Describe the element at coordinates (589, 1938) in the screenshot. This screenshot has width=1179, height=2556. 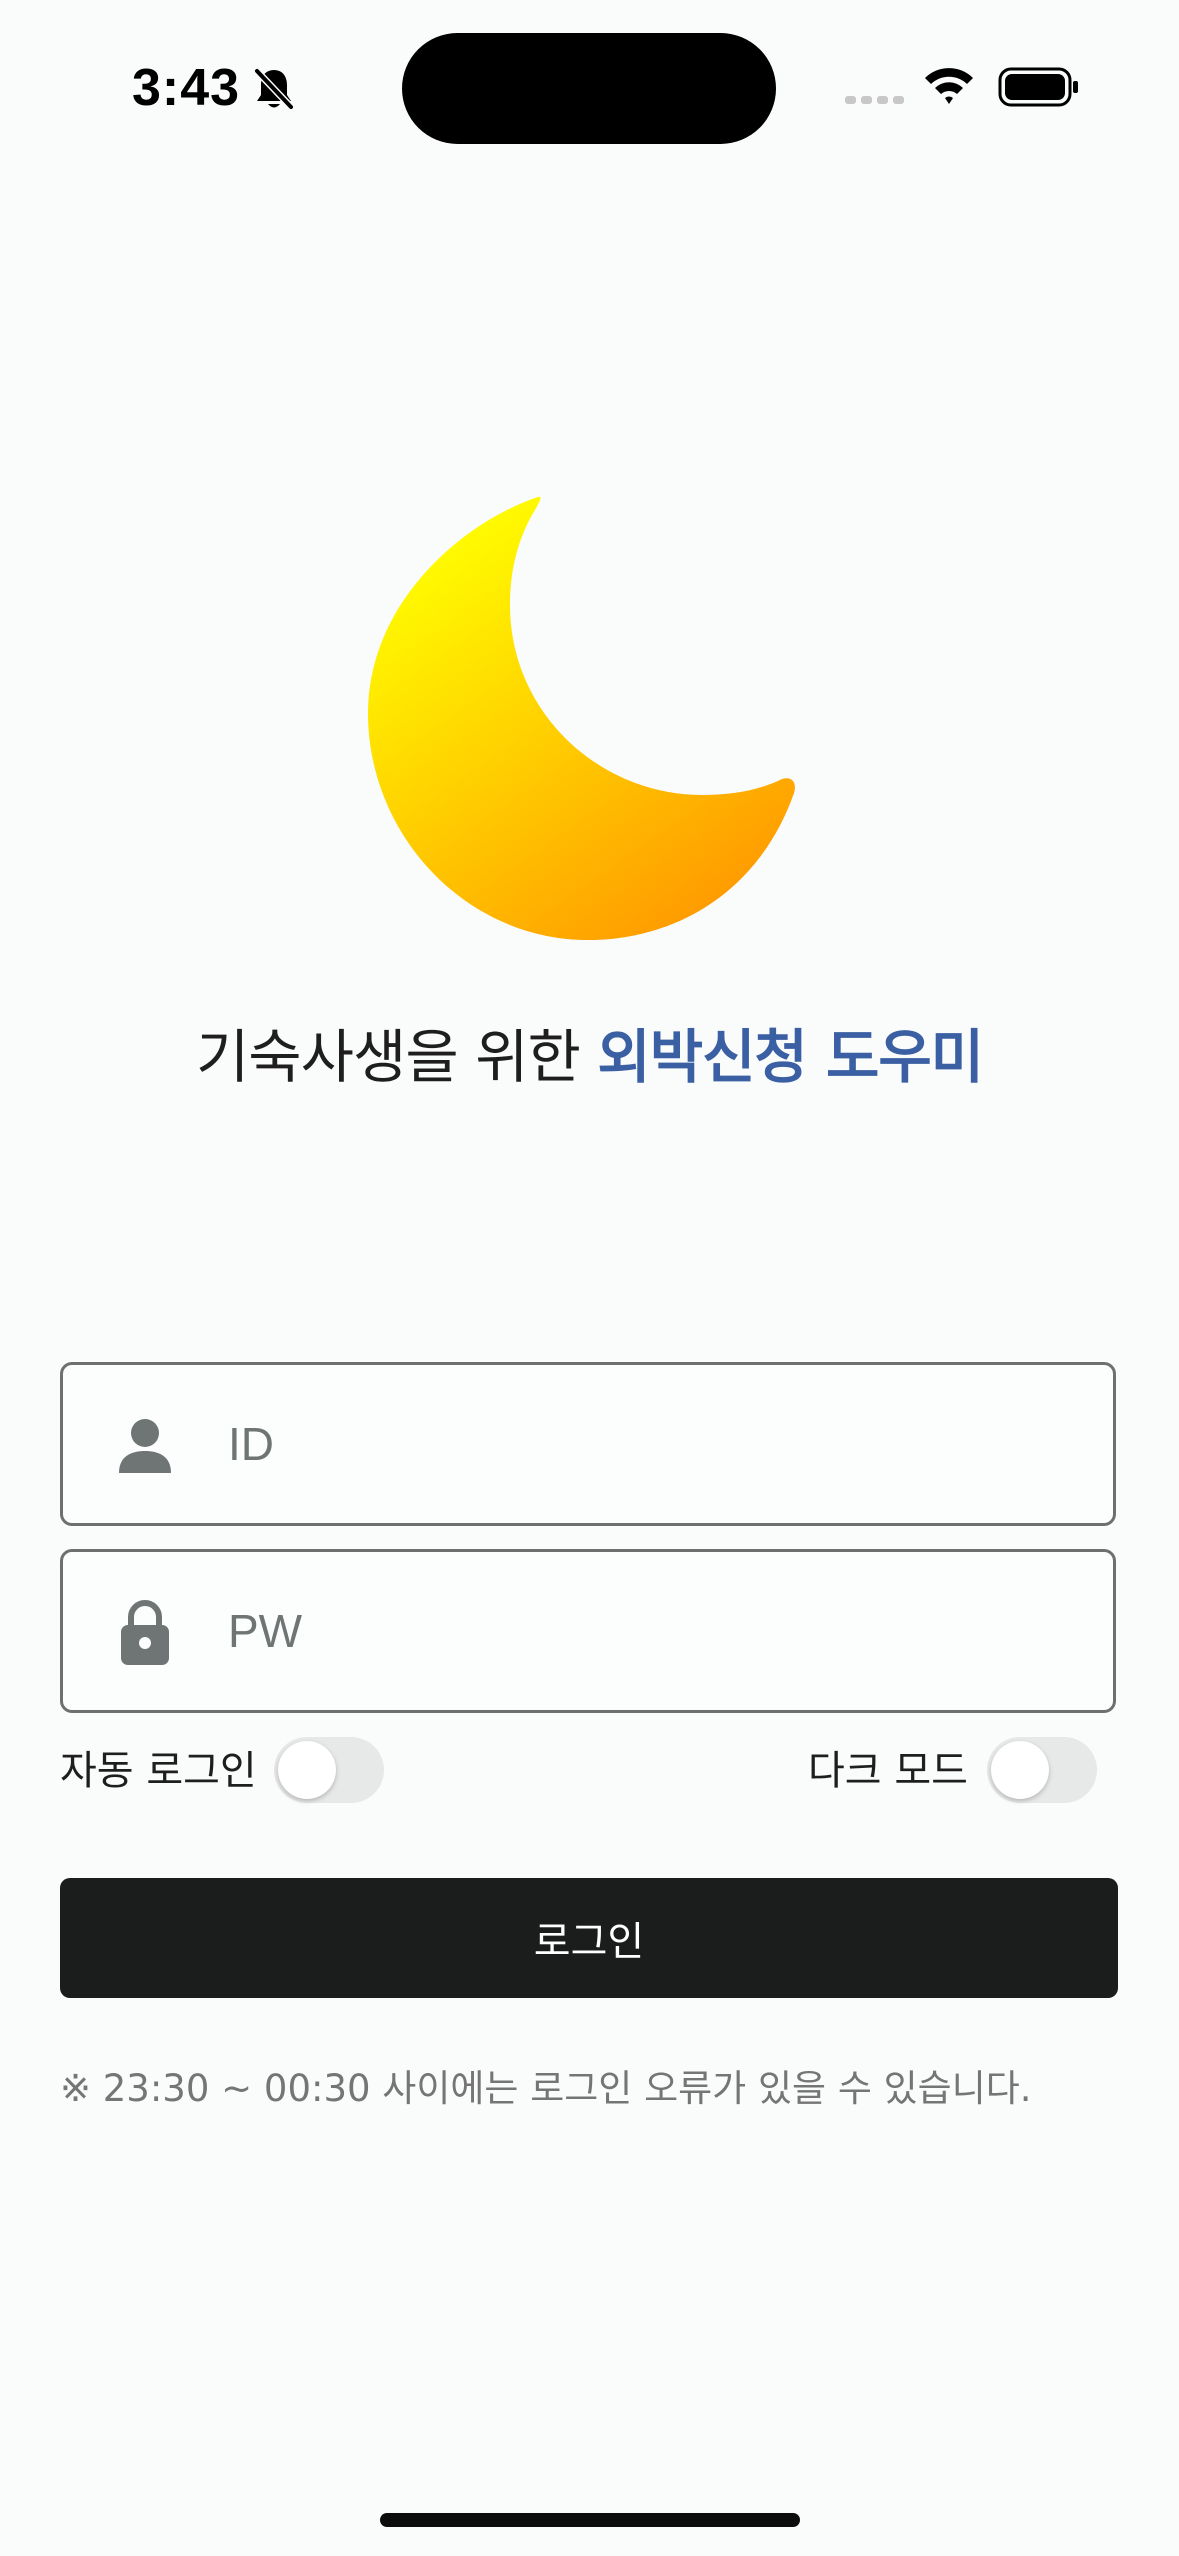
I see `login-button: 로그인` at that location.